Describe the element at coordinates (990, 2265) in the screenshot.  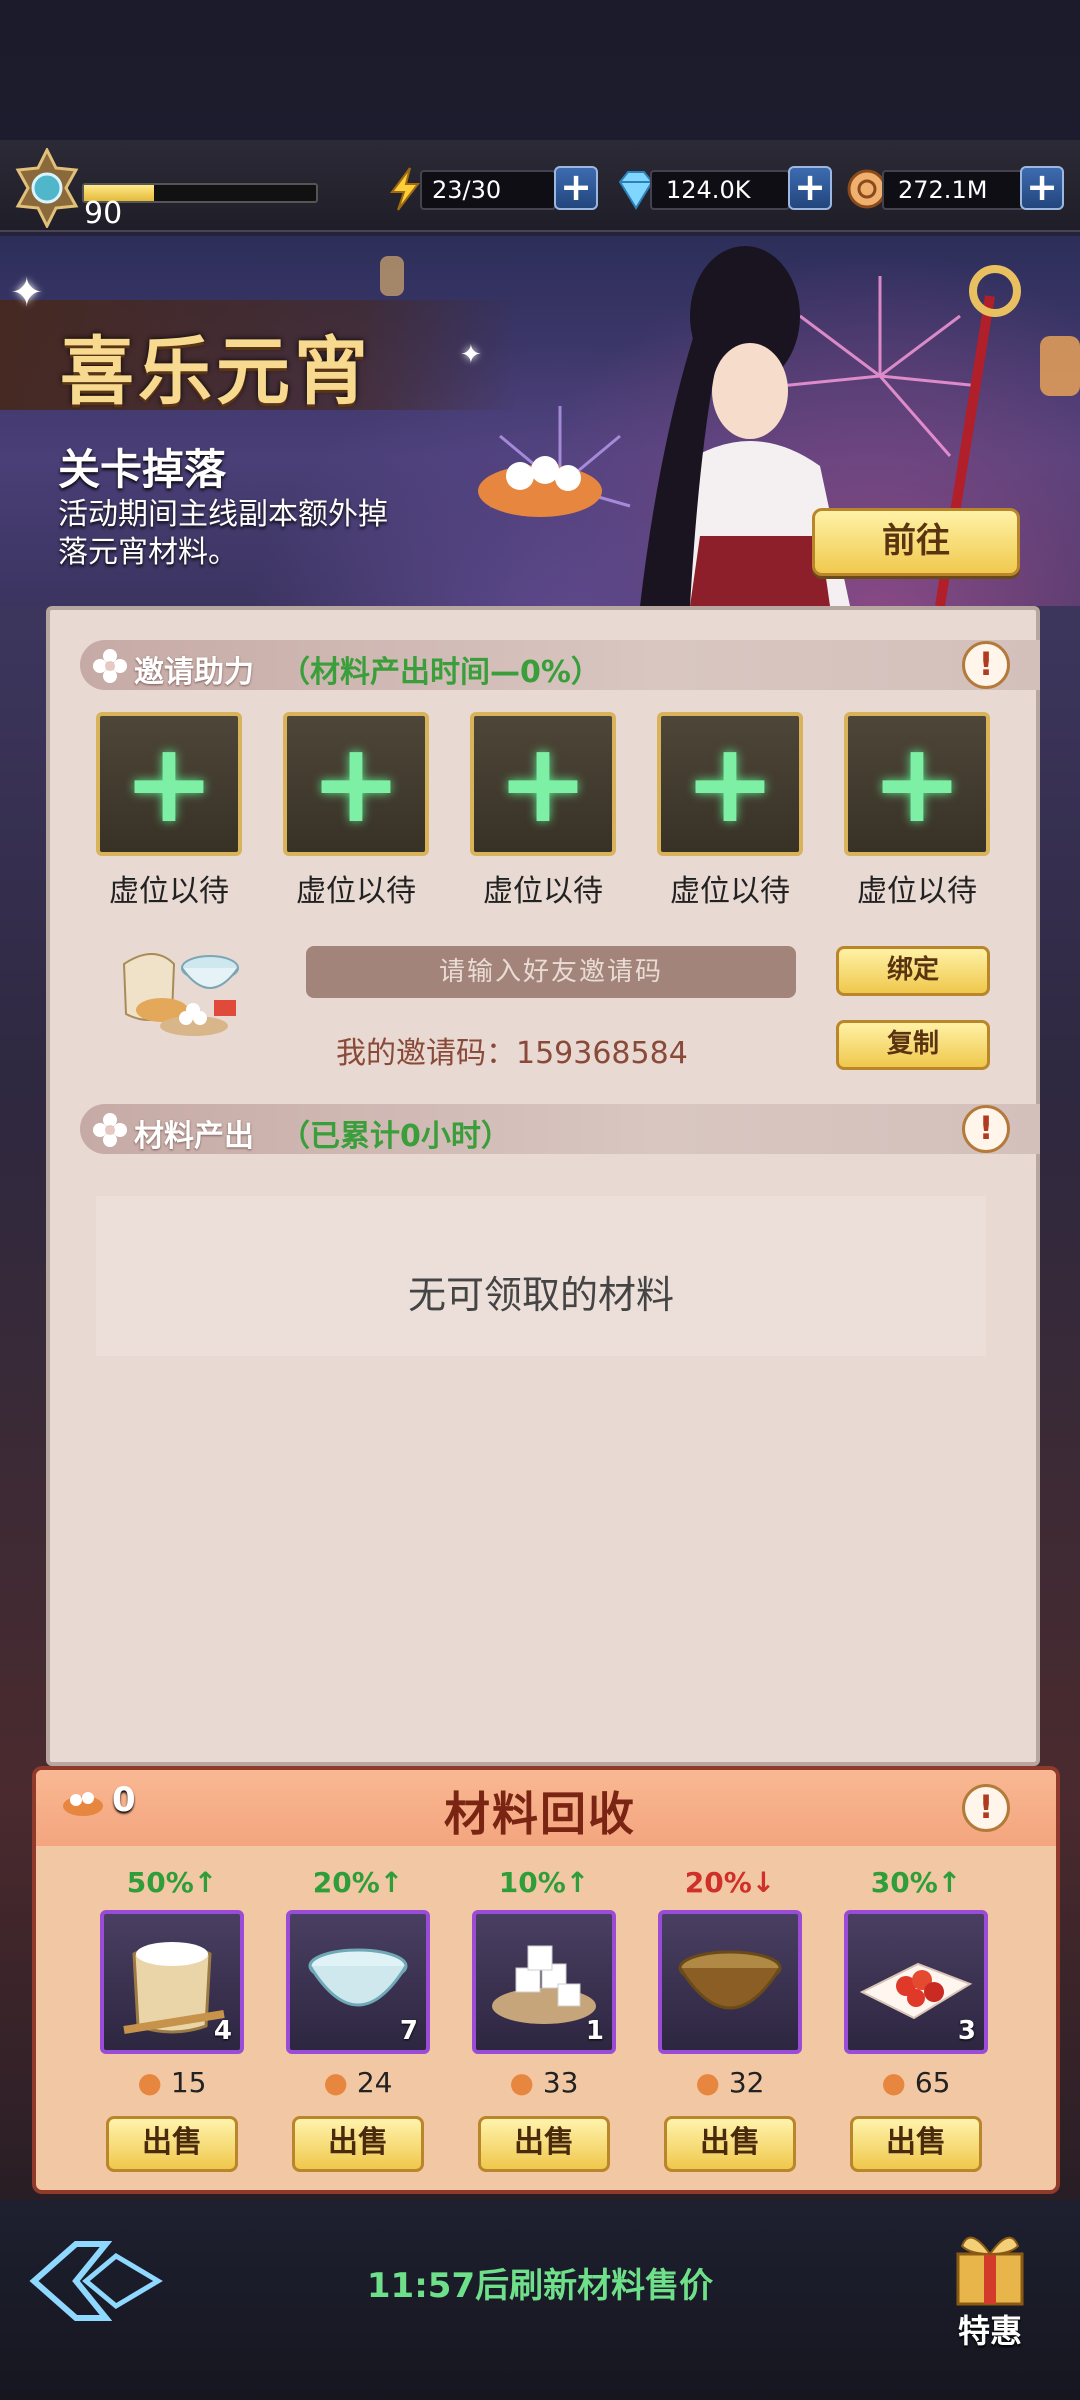
I see `gift-box-icon` at that location.